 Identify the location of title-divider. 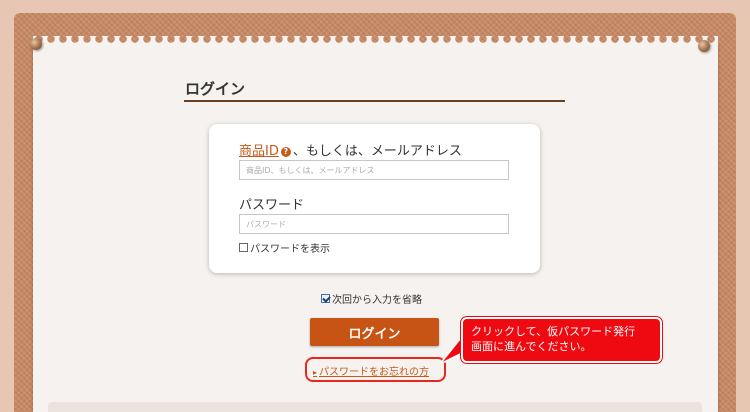
(374, 101).